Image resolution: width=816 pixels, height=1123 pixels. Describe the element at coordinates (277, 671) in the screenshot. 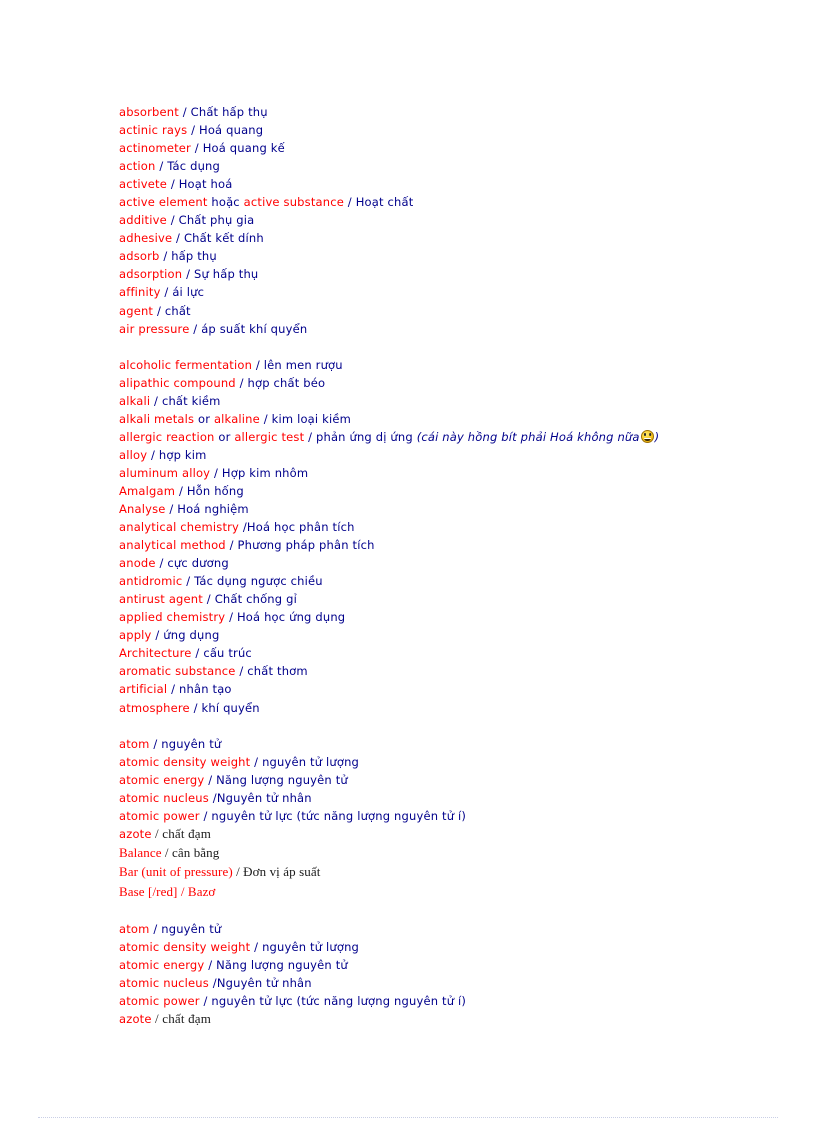

I see `entry-vietnamese-gloss: chất thơm` at that location.